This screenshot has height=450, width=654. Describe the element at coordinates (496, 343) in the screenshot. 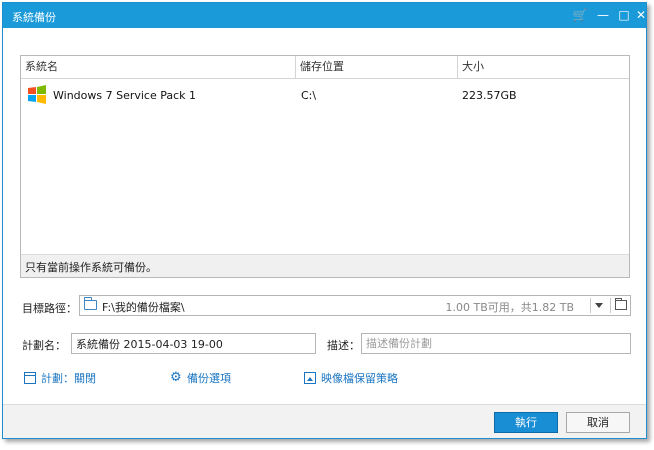

I see `description-input` at that location.